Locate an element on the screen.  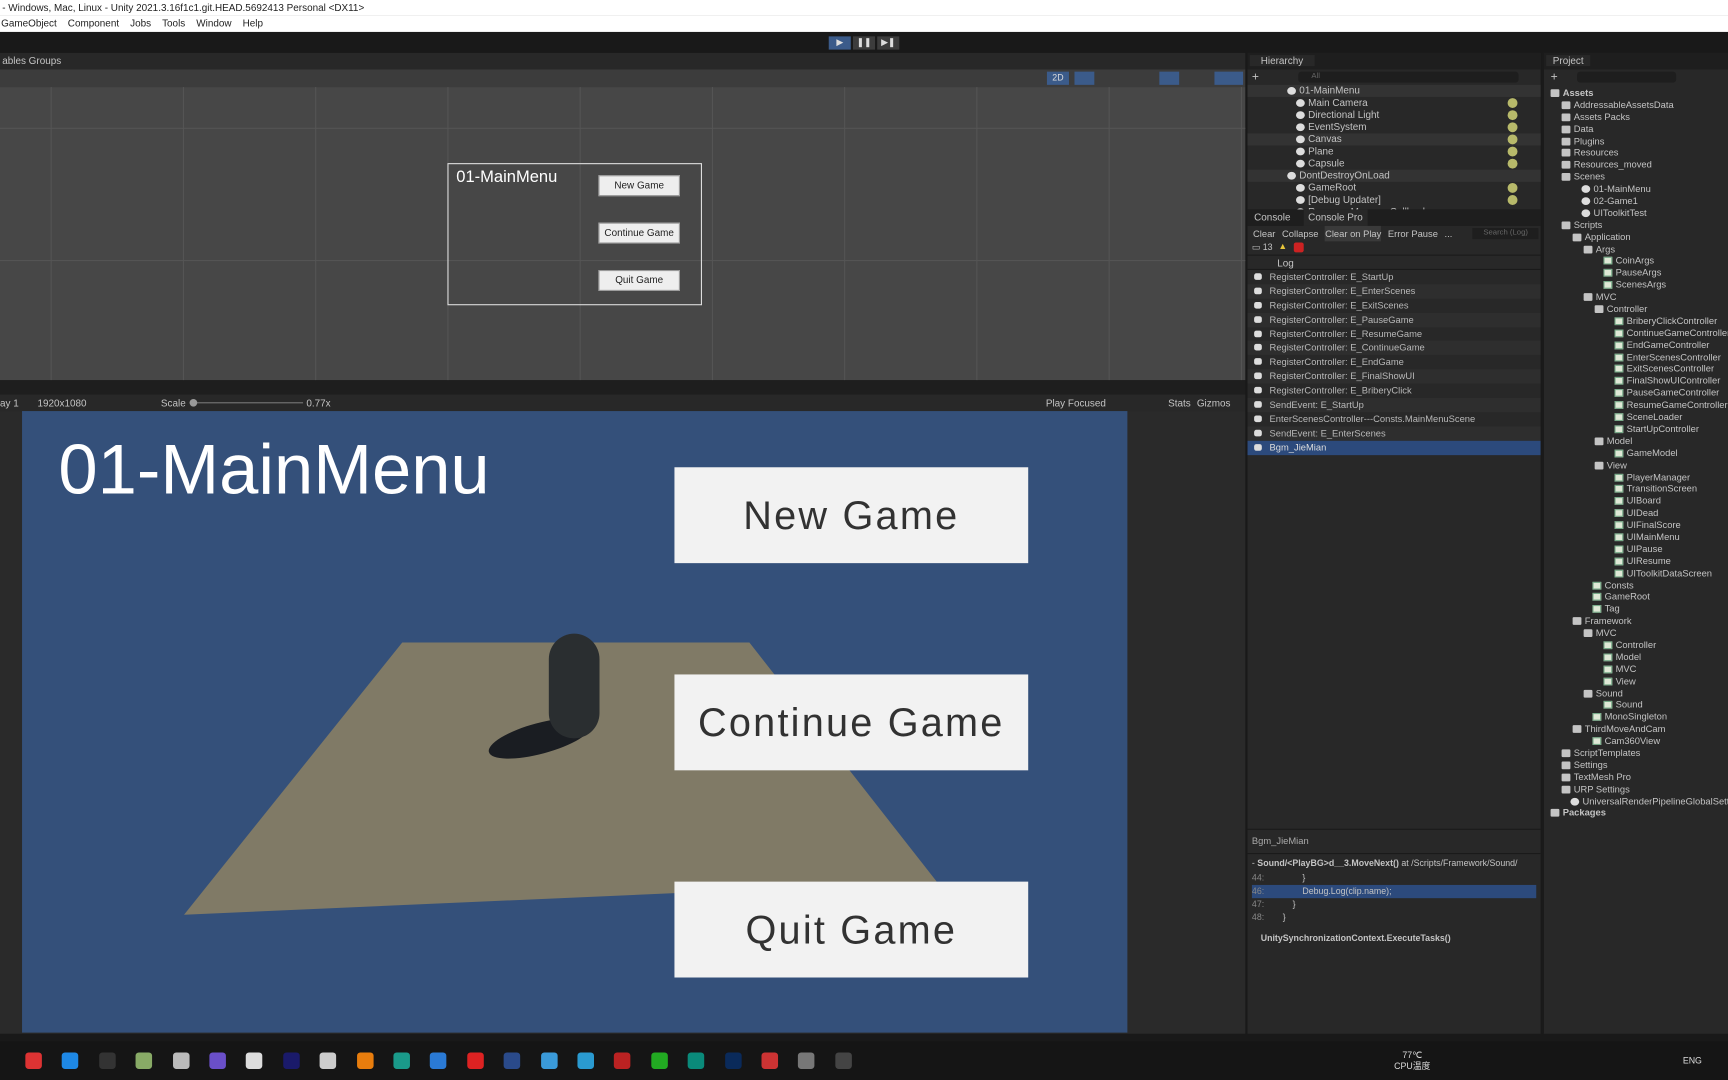
warning-icon: ▲ is located at coordinates (1282, 246).